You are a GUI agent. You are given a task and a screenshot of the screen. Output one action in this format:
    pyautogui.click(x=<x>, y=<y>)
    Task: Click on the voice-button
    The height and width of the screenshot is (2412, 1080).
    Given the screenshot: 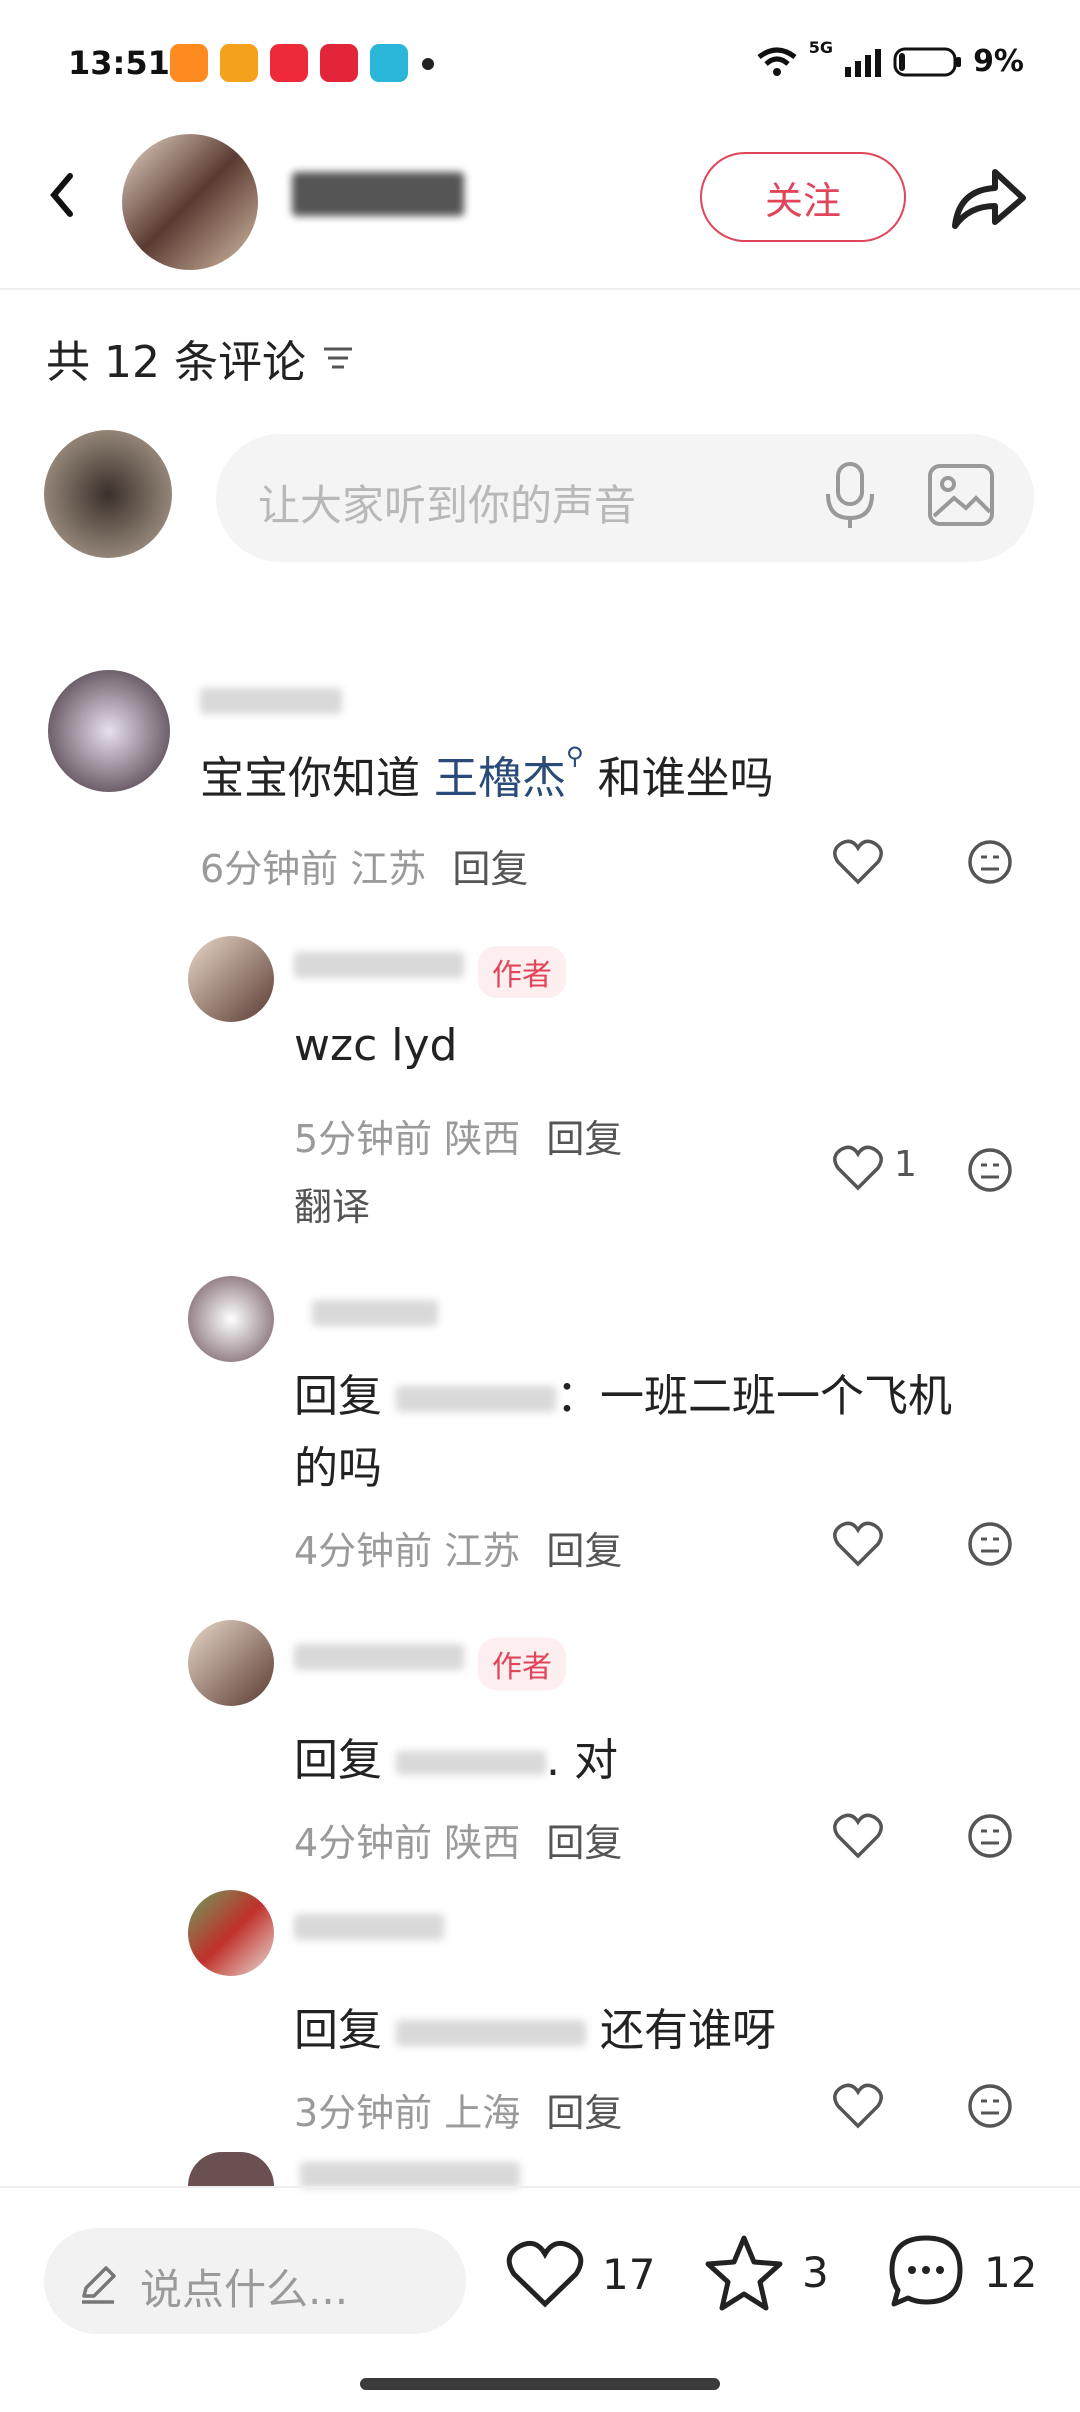 What is the action you would take?
    pyautogui.click(x=850, y=498)
    